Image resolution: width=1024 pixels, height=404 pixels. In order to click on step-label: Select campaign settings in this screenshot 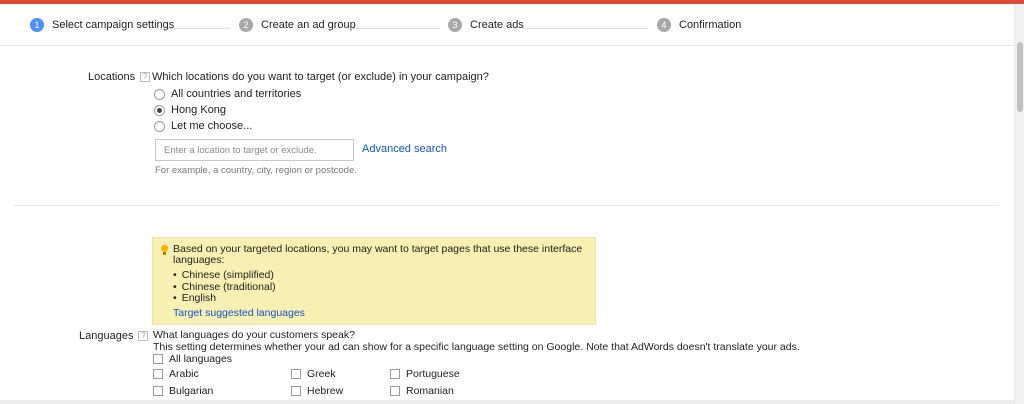, I will do `click(113, 25)`.